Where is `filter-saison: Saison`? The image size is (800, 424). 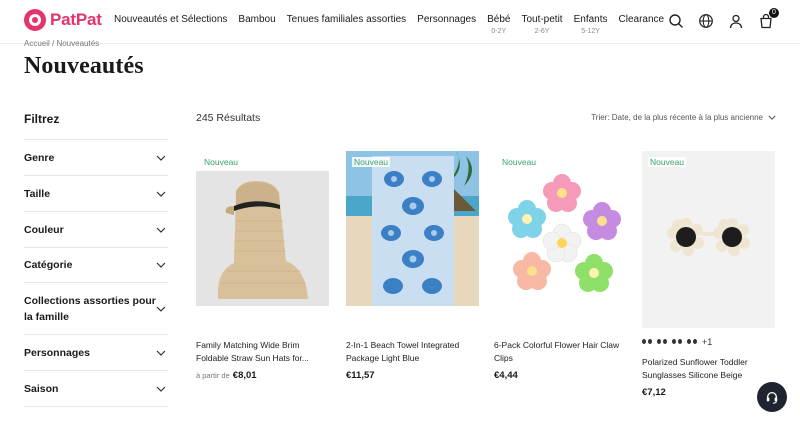 filter-saison: Saison is located at coordinates (96, 389).